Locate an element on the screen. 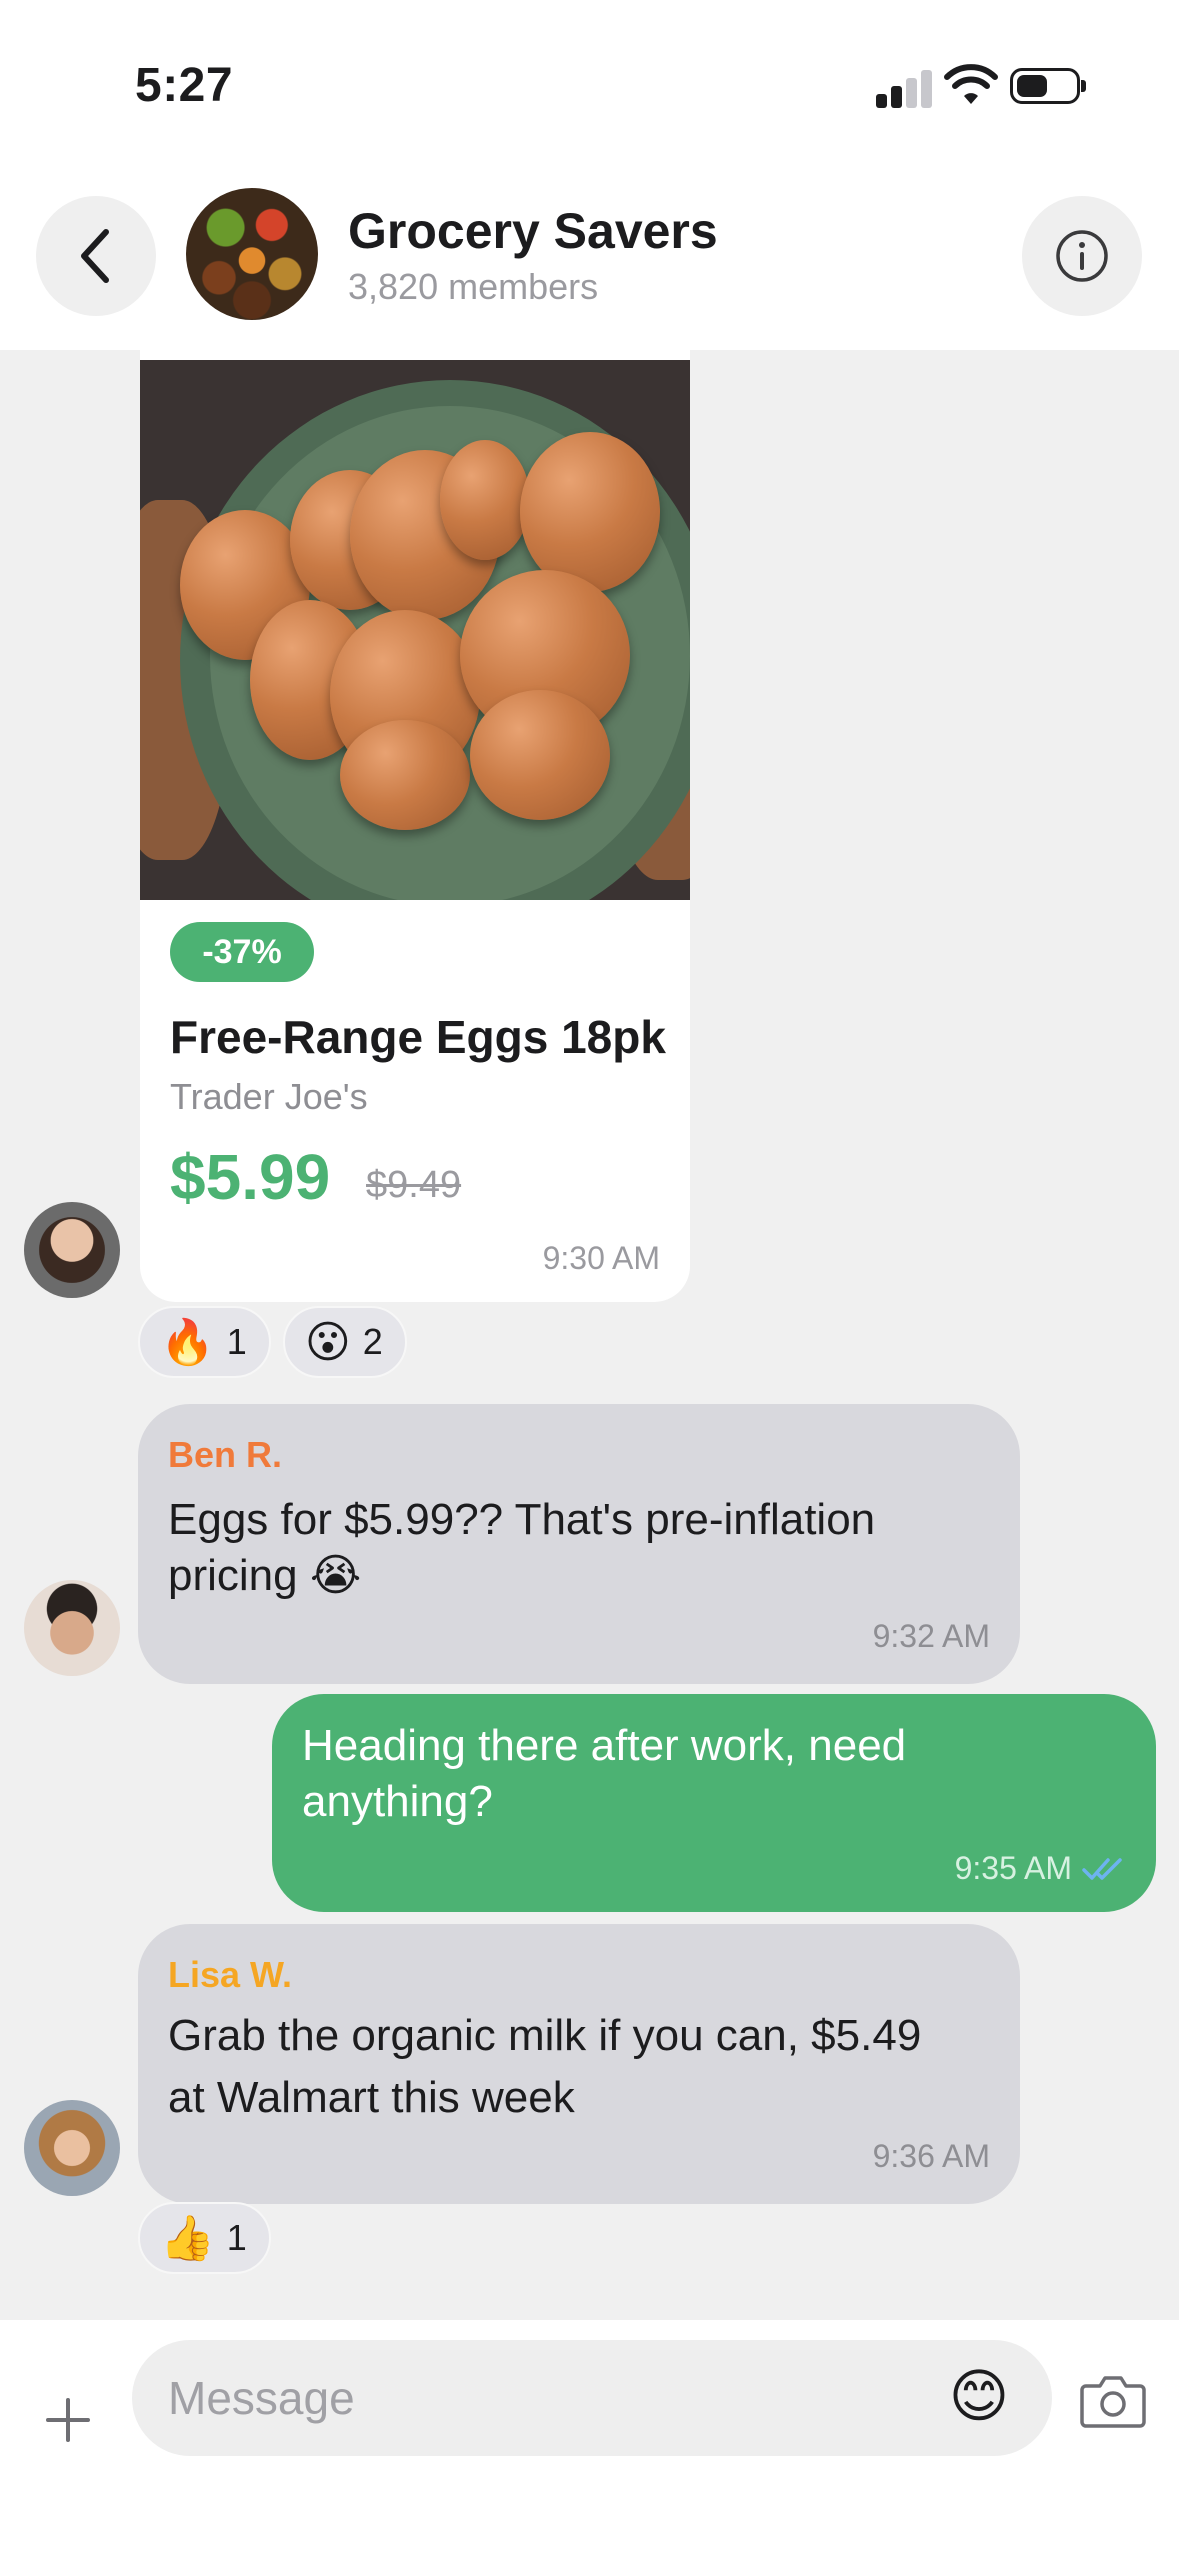  emoji-icon: 😊 is located at coordinates (979, 2396).